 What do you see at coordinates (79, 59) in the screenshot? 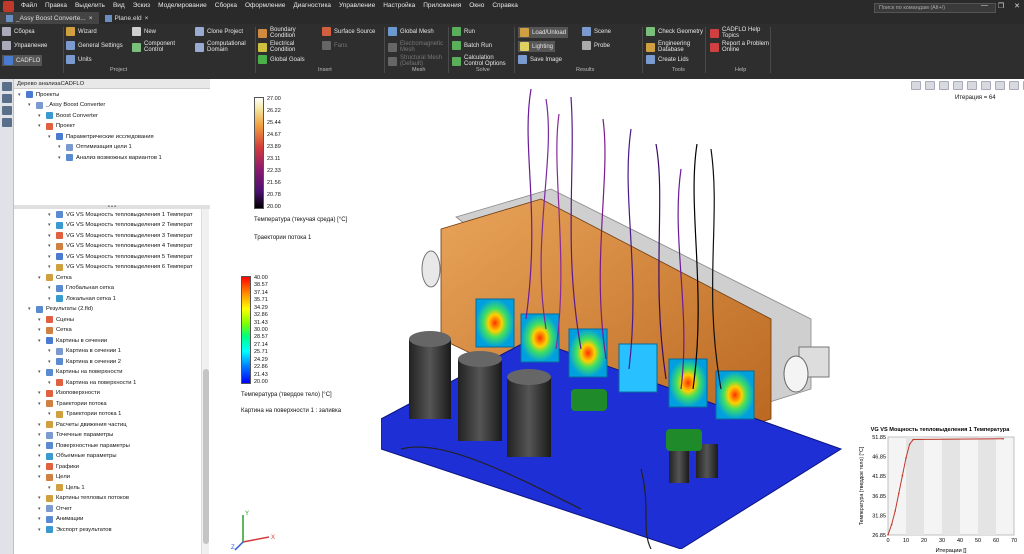
I see `ribbon-button: Units` at bounding box center [79, 59].